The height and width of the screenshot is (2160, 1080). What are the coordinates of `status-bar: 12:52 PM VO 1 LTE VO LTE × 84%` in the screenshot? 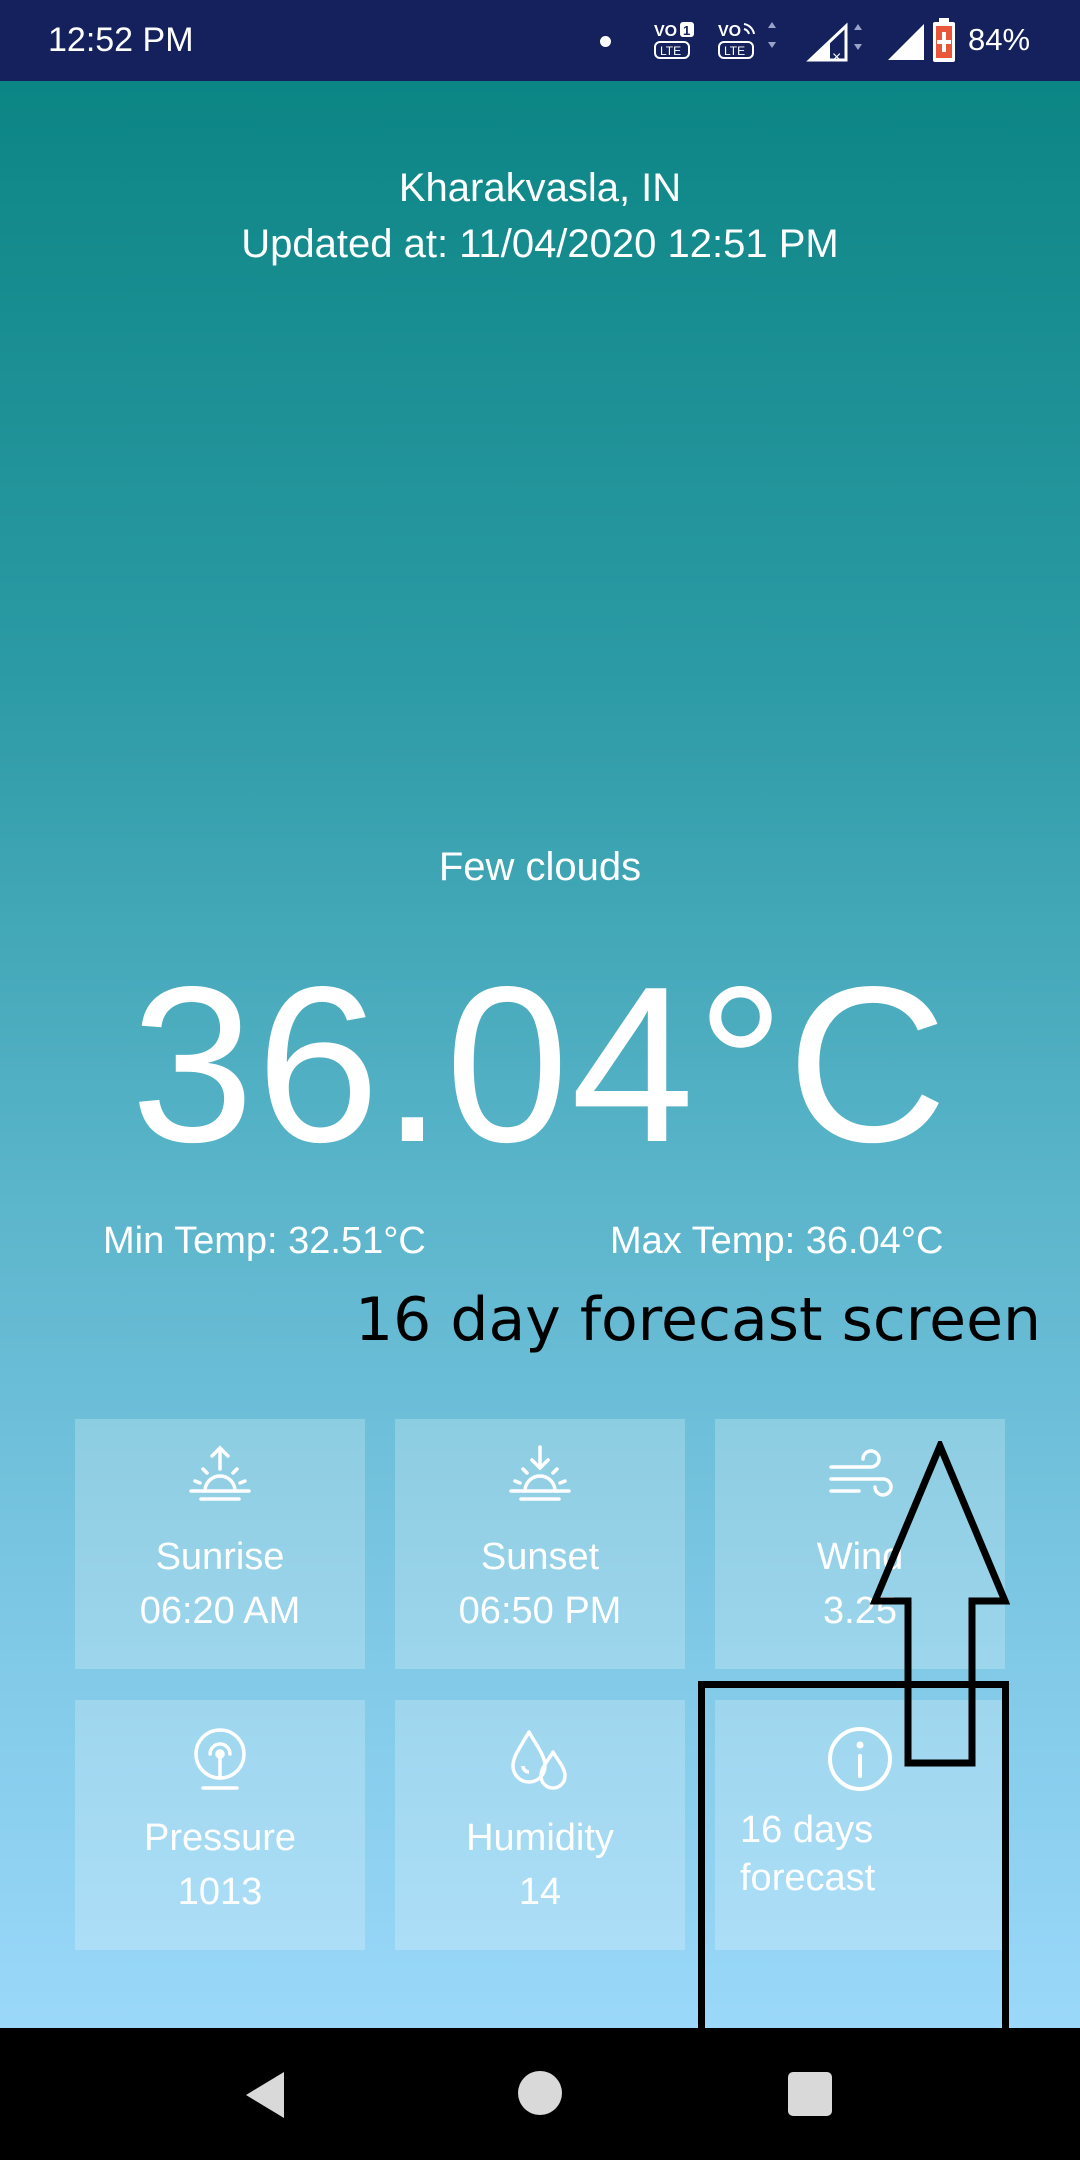 It's located at (540, 40).